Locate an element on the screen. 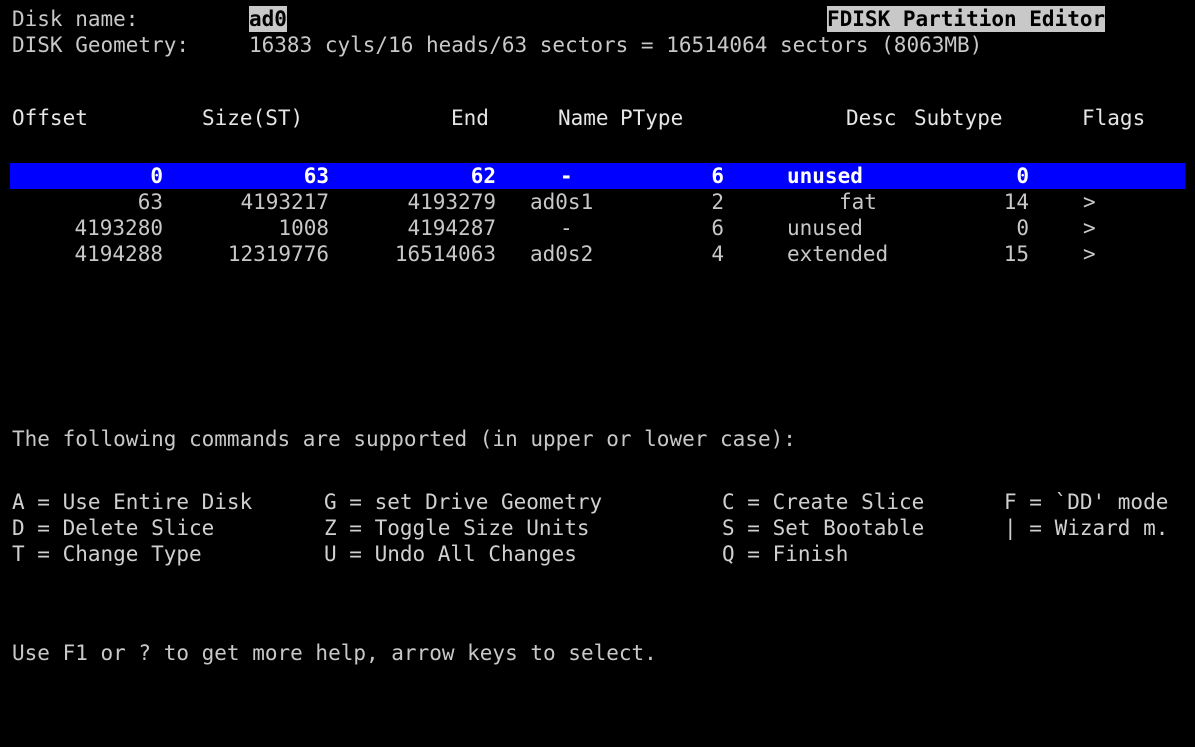 The width and height of the screenshot is (1195, 747). cell-end: 4194287 is located at coordinates (451, 228).